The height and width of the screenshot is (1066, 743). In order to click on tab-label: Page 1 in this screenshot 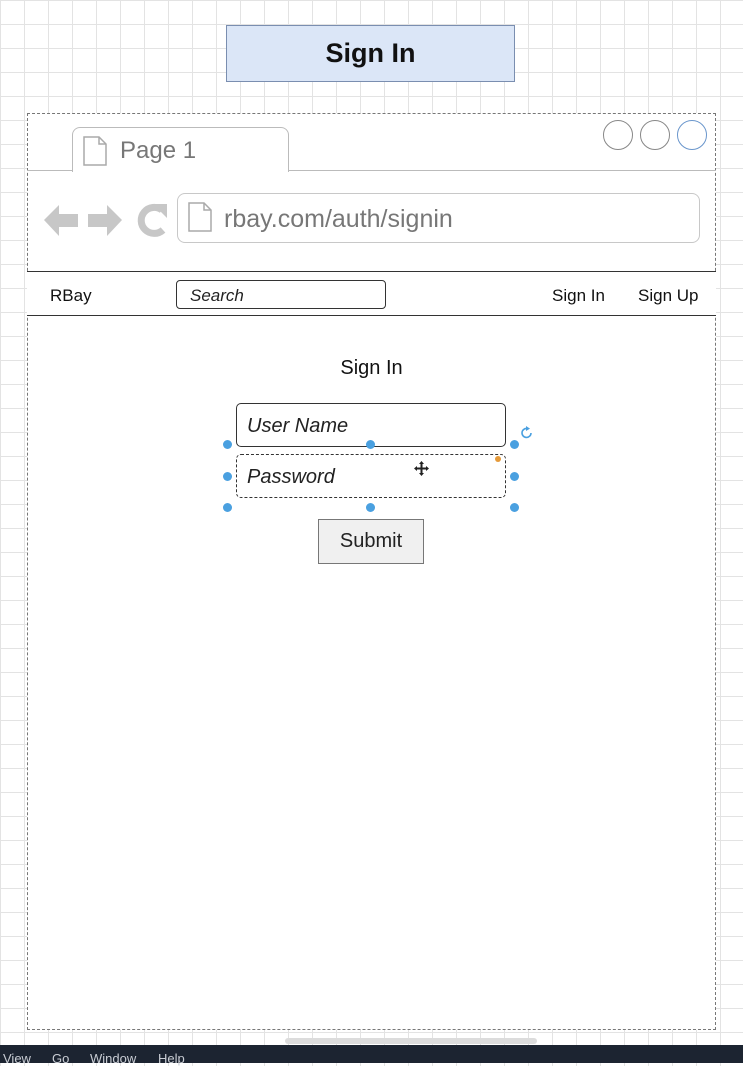, I will do `click(158, 150)`.